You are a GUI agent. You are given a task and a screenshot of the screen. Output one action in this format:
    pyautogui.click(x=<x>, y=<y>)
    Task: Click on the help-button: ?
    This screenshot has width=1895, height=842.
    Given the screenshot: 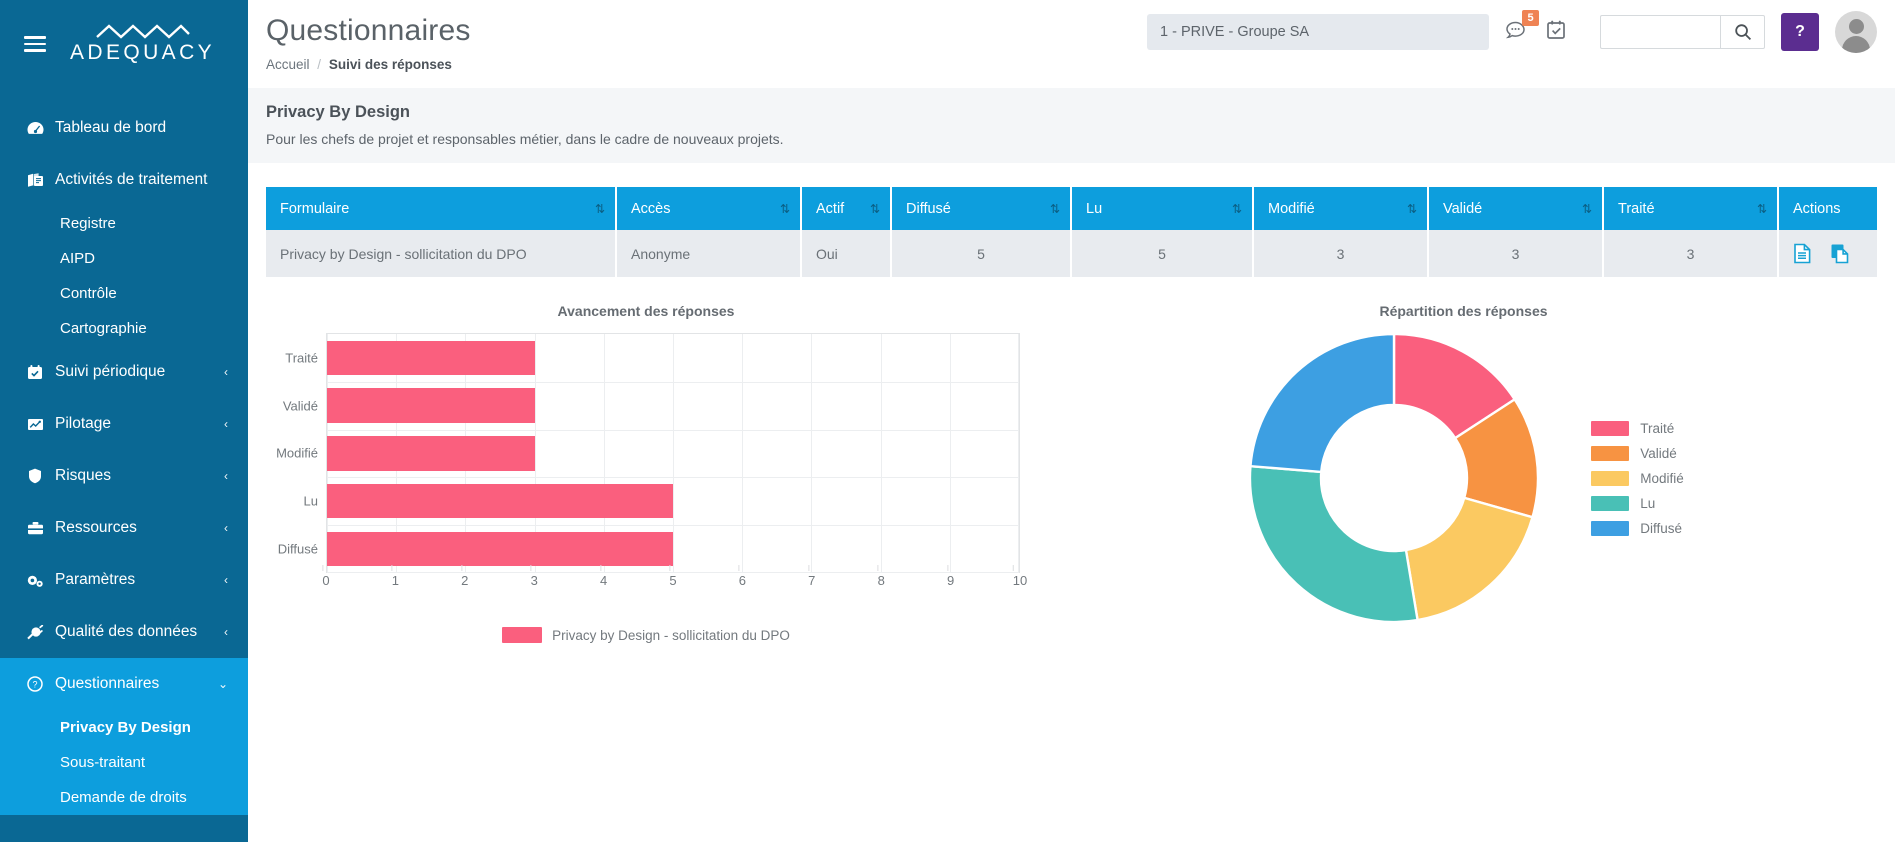 What is the action you would take?
    pyautogui.click(x=1800, y=32)
    